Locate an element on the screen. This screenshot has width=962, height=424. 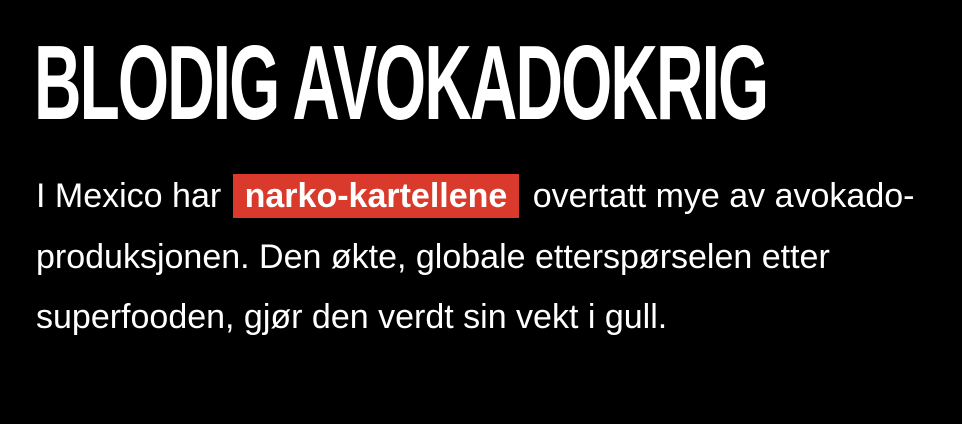
intro-text-start: I Mexico har is located at coordinates (133, 196).